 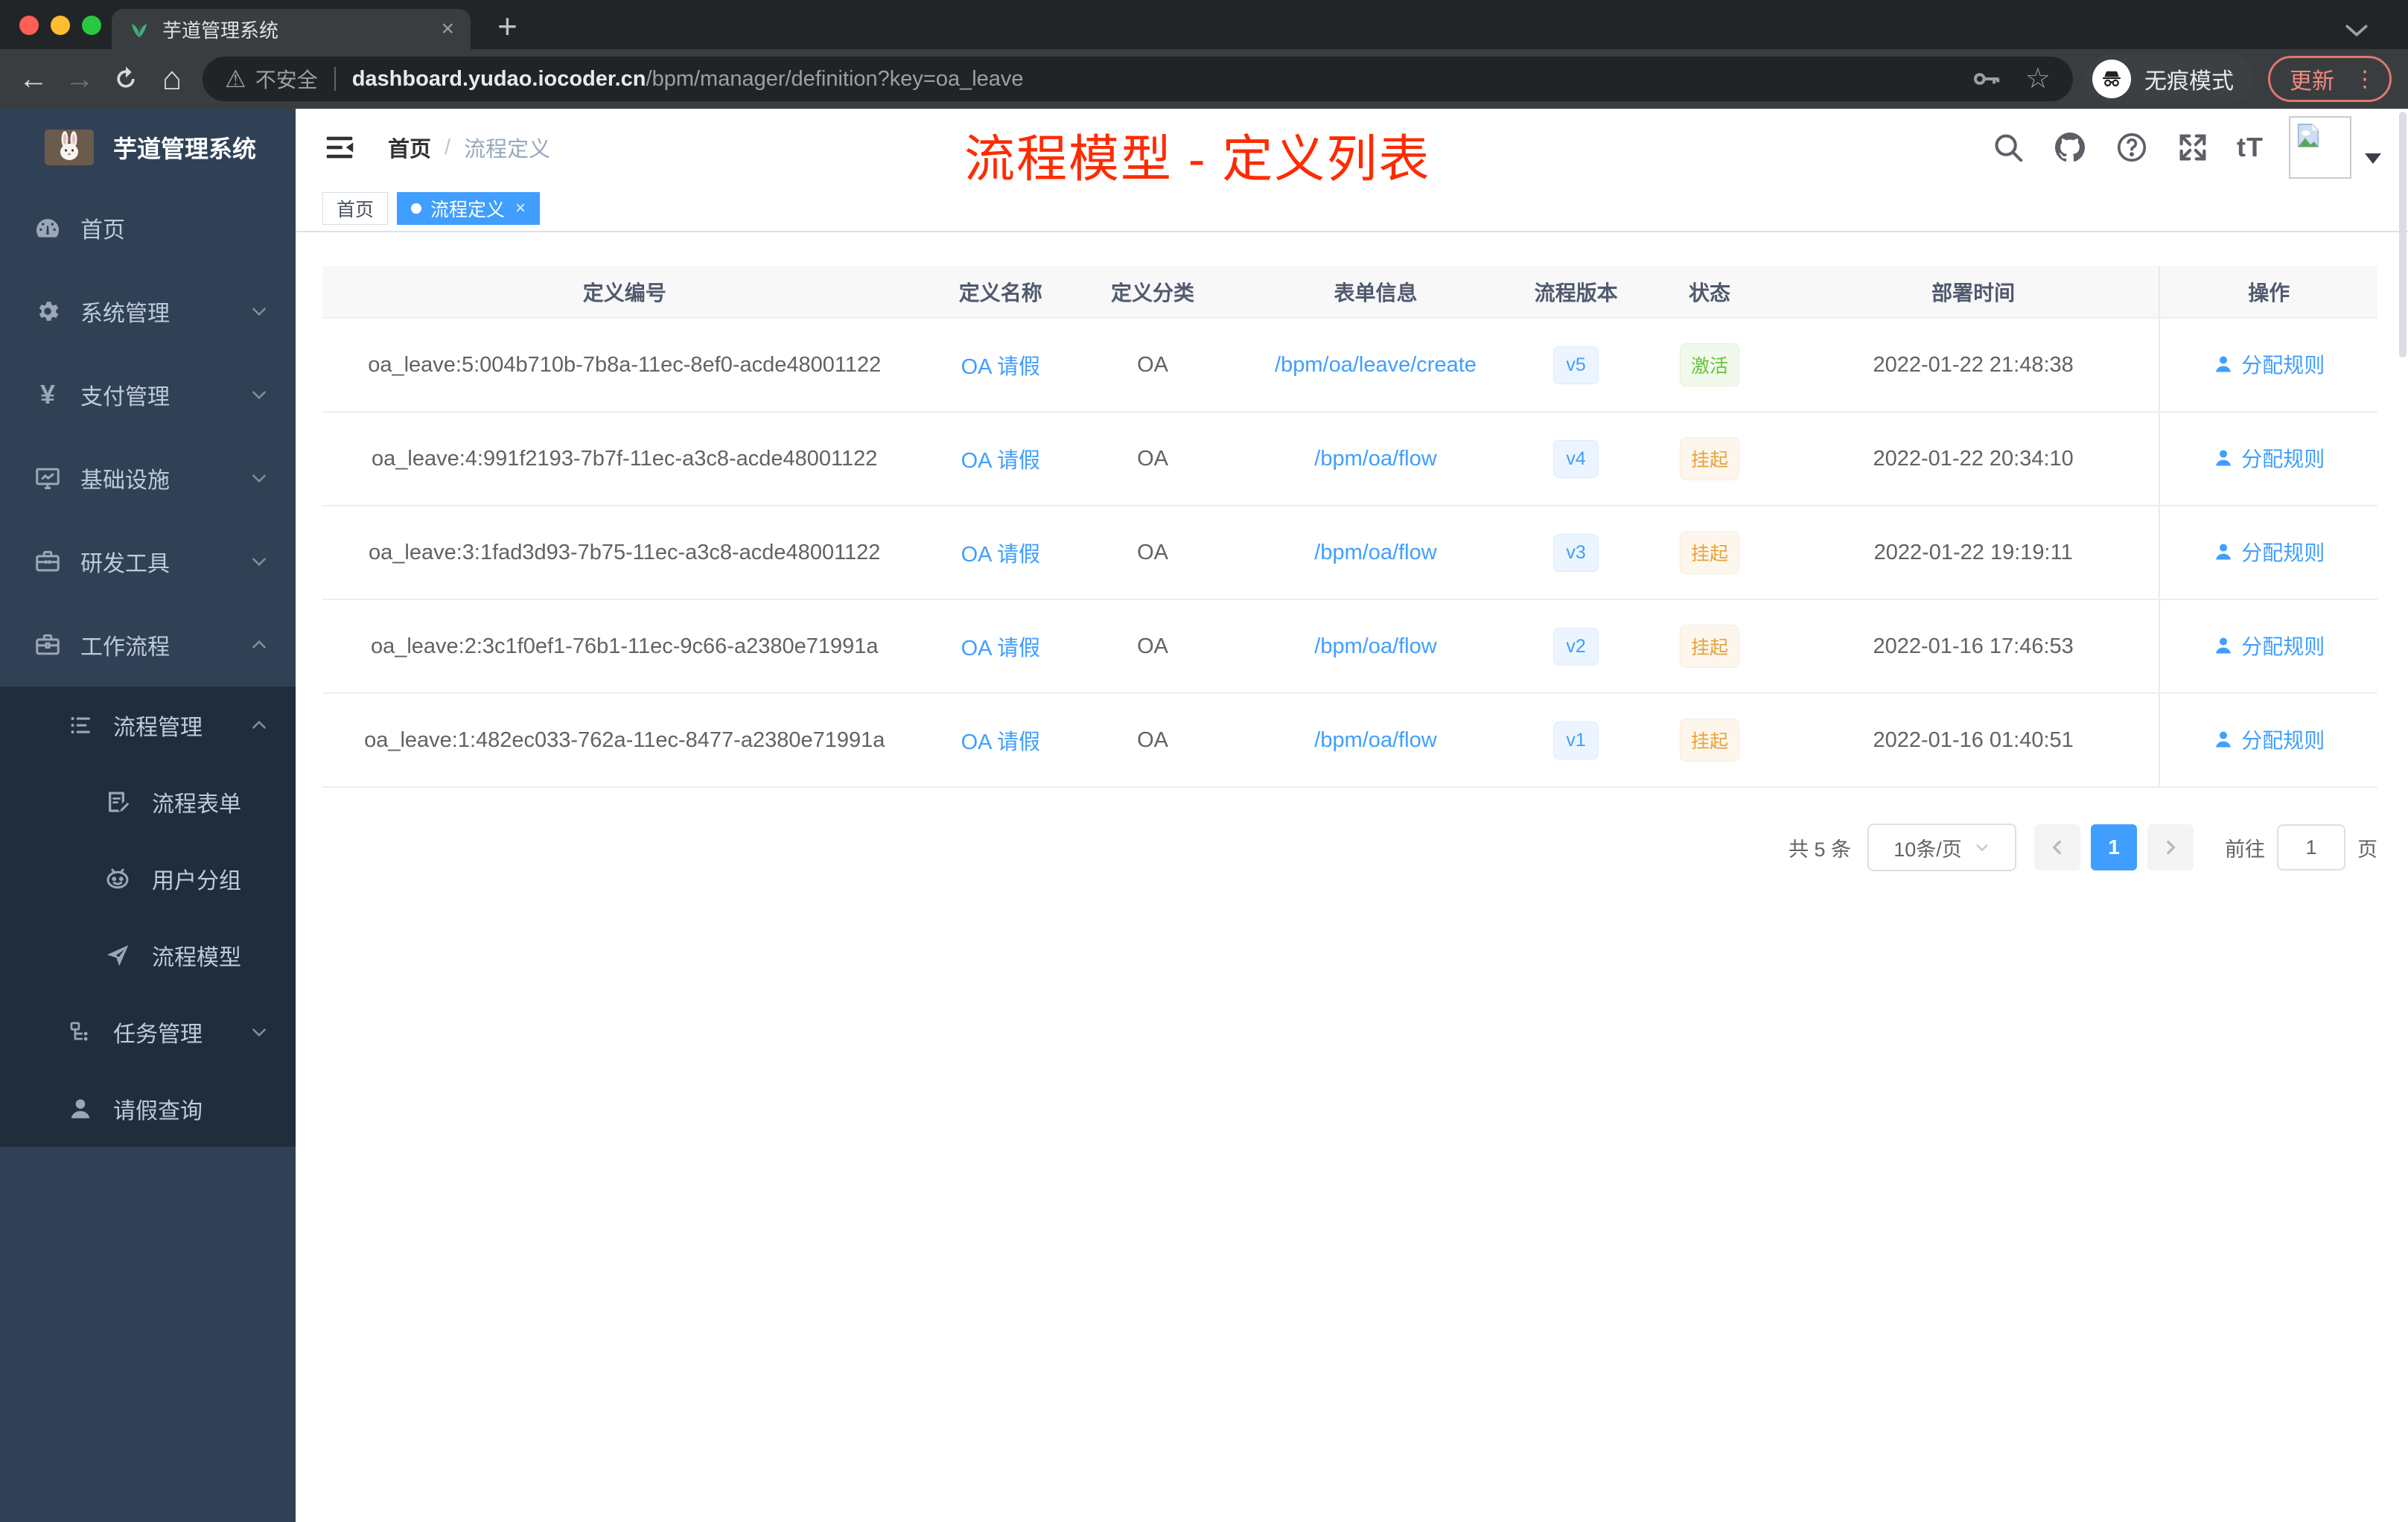 What do you see at coordinates (125, 480) in the screenshot?
I see `sidebar-item-label: 基础设施` at bounding box center [125, 480].